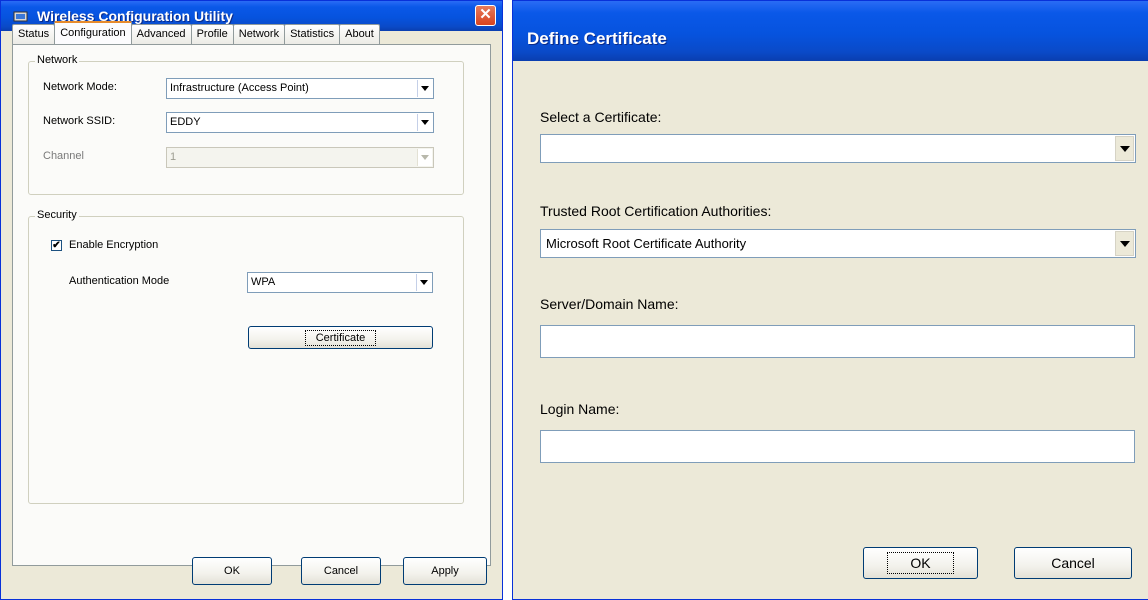  What do you see at coordinates (161, 34) in the screenshot?
I see `tab-advanced: Advanced` at bounding box center [161, 34].